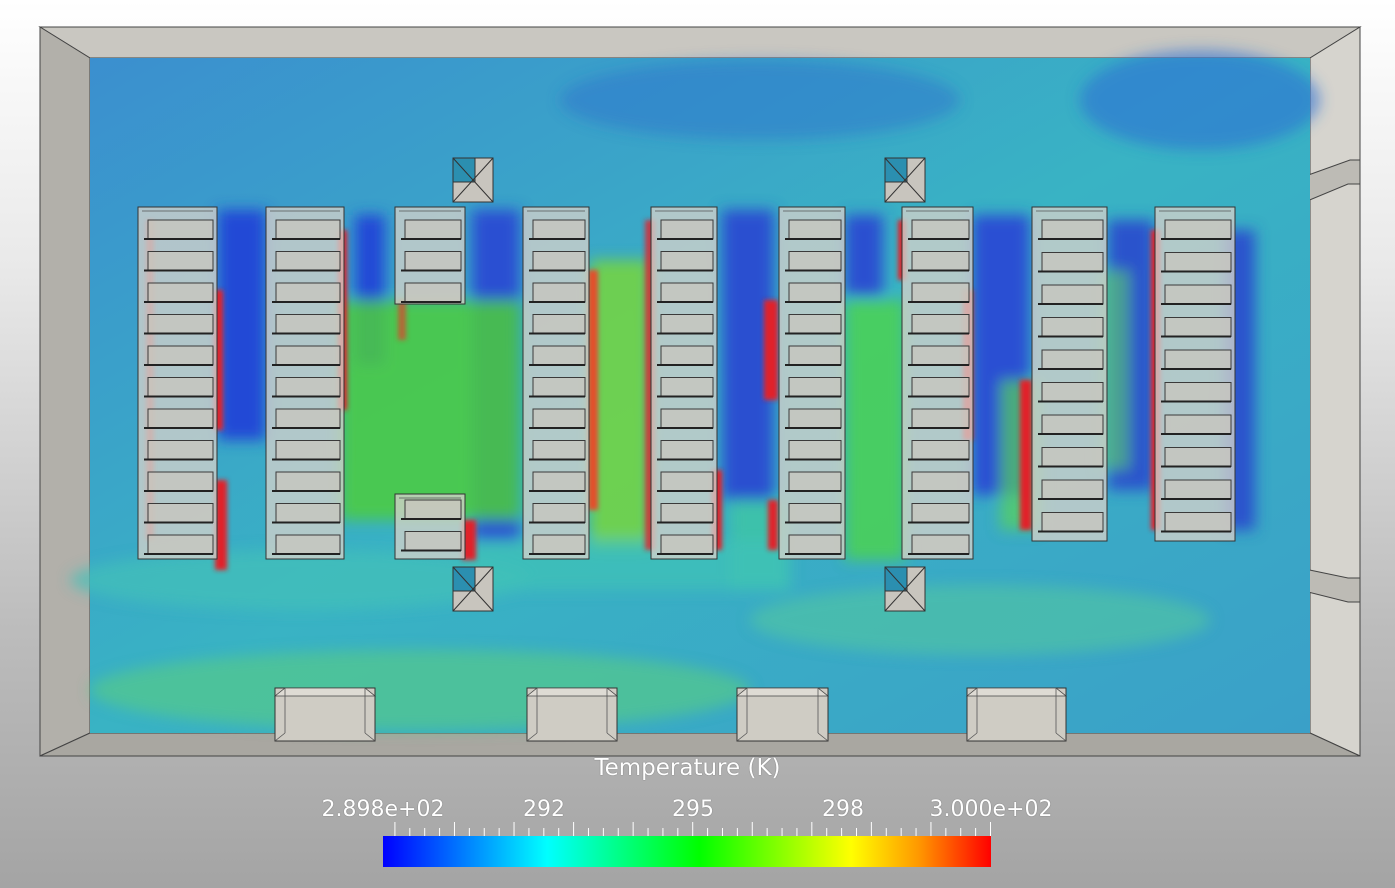  I want to click on colorbar-tick-label-298: 298, so click(843, 809).